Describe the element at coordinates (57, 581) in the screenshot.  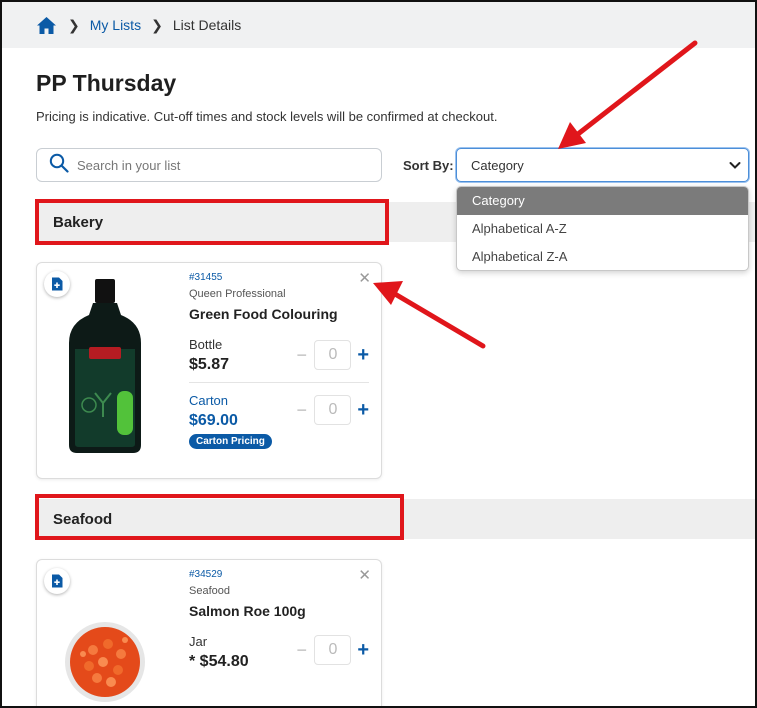
I see `add-to-list-icon` at that location.